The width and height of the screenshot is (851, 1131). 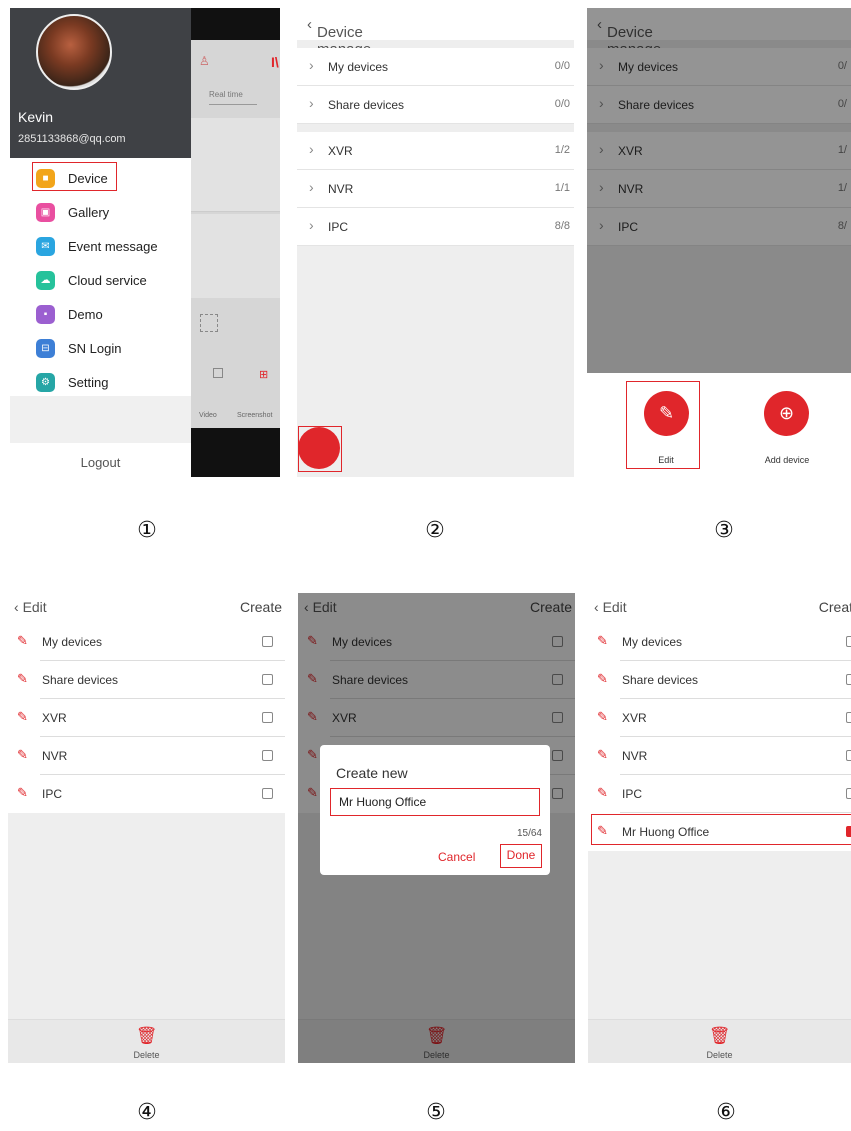 What do you see at coordinates (78, 348) in the screenshot?
I see `menu-item-sn-login: ⊟ SN Login` at bounding box center [78, 348].